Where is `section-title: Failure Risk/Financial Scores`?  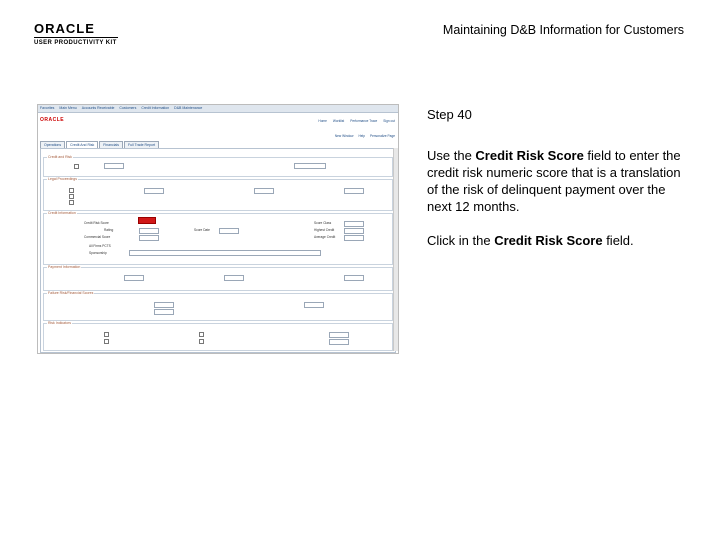 section-title: Failure Risk/Financial Scores is located at coordinates (71, 293).